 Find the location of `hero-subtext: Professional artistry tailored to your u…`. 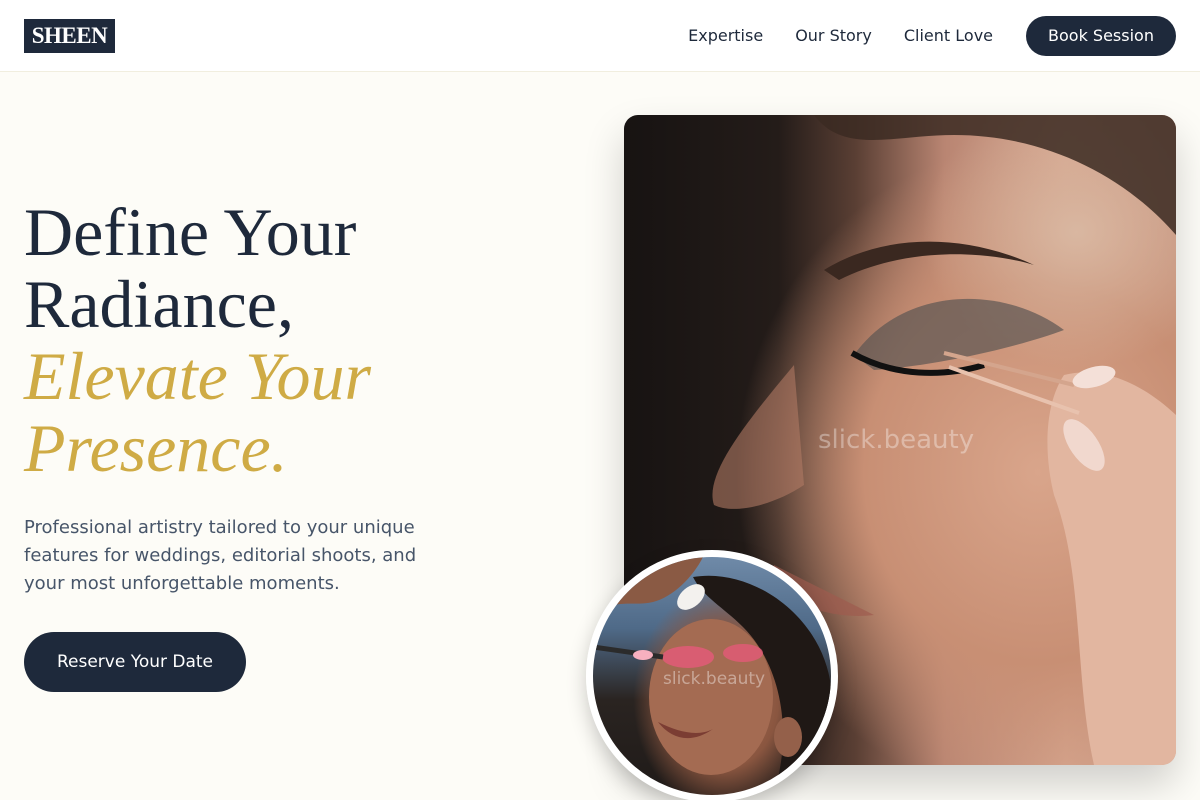

hero-subtext: Professional artistry tailored to your u… is located at coordinates (220, 555).